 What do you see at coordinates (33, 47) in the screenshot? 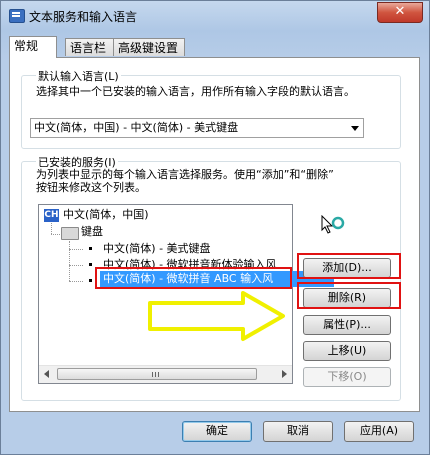
I see `tab-general: 常规` at bounding box center [33, 47].